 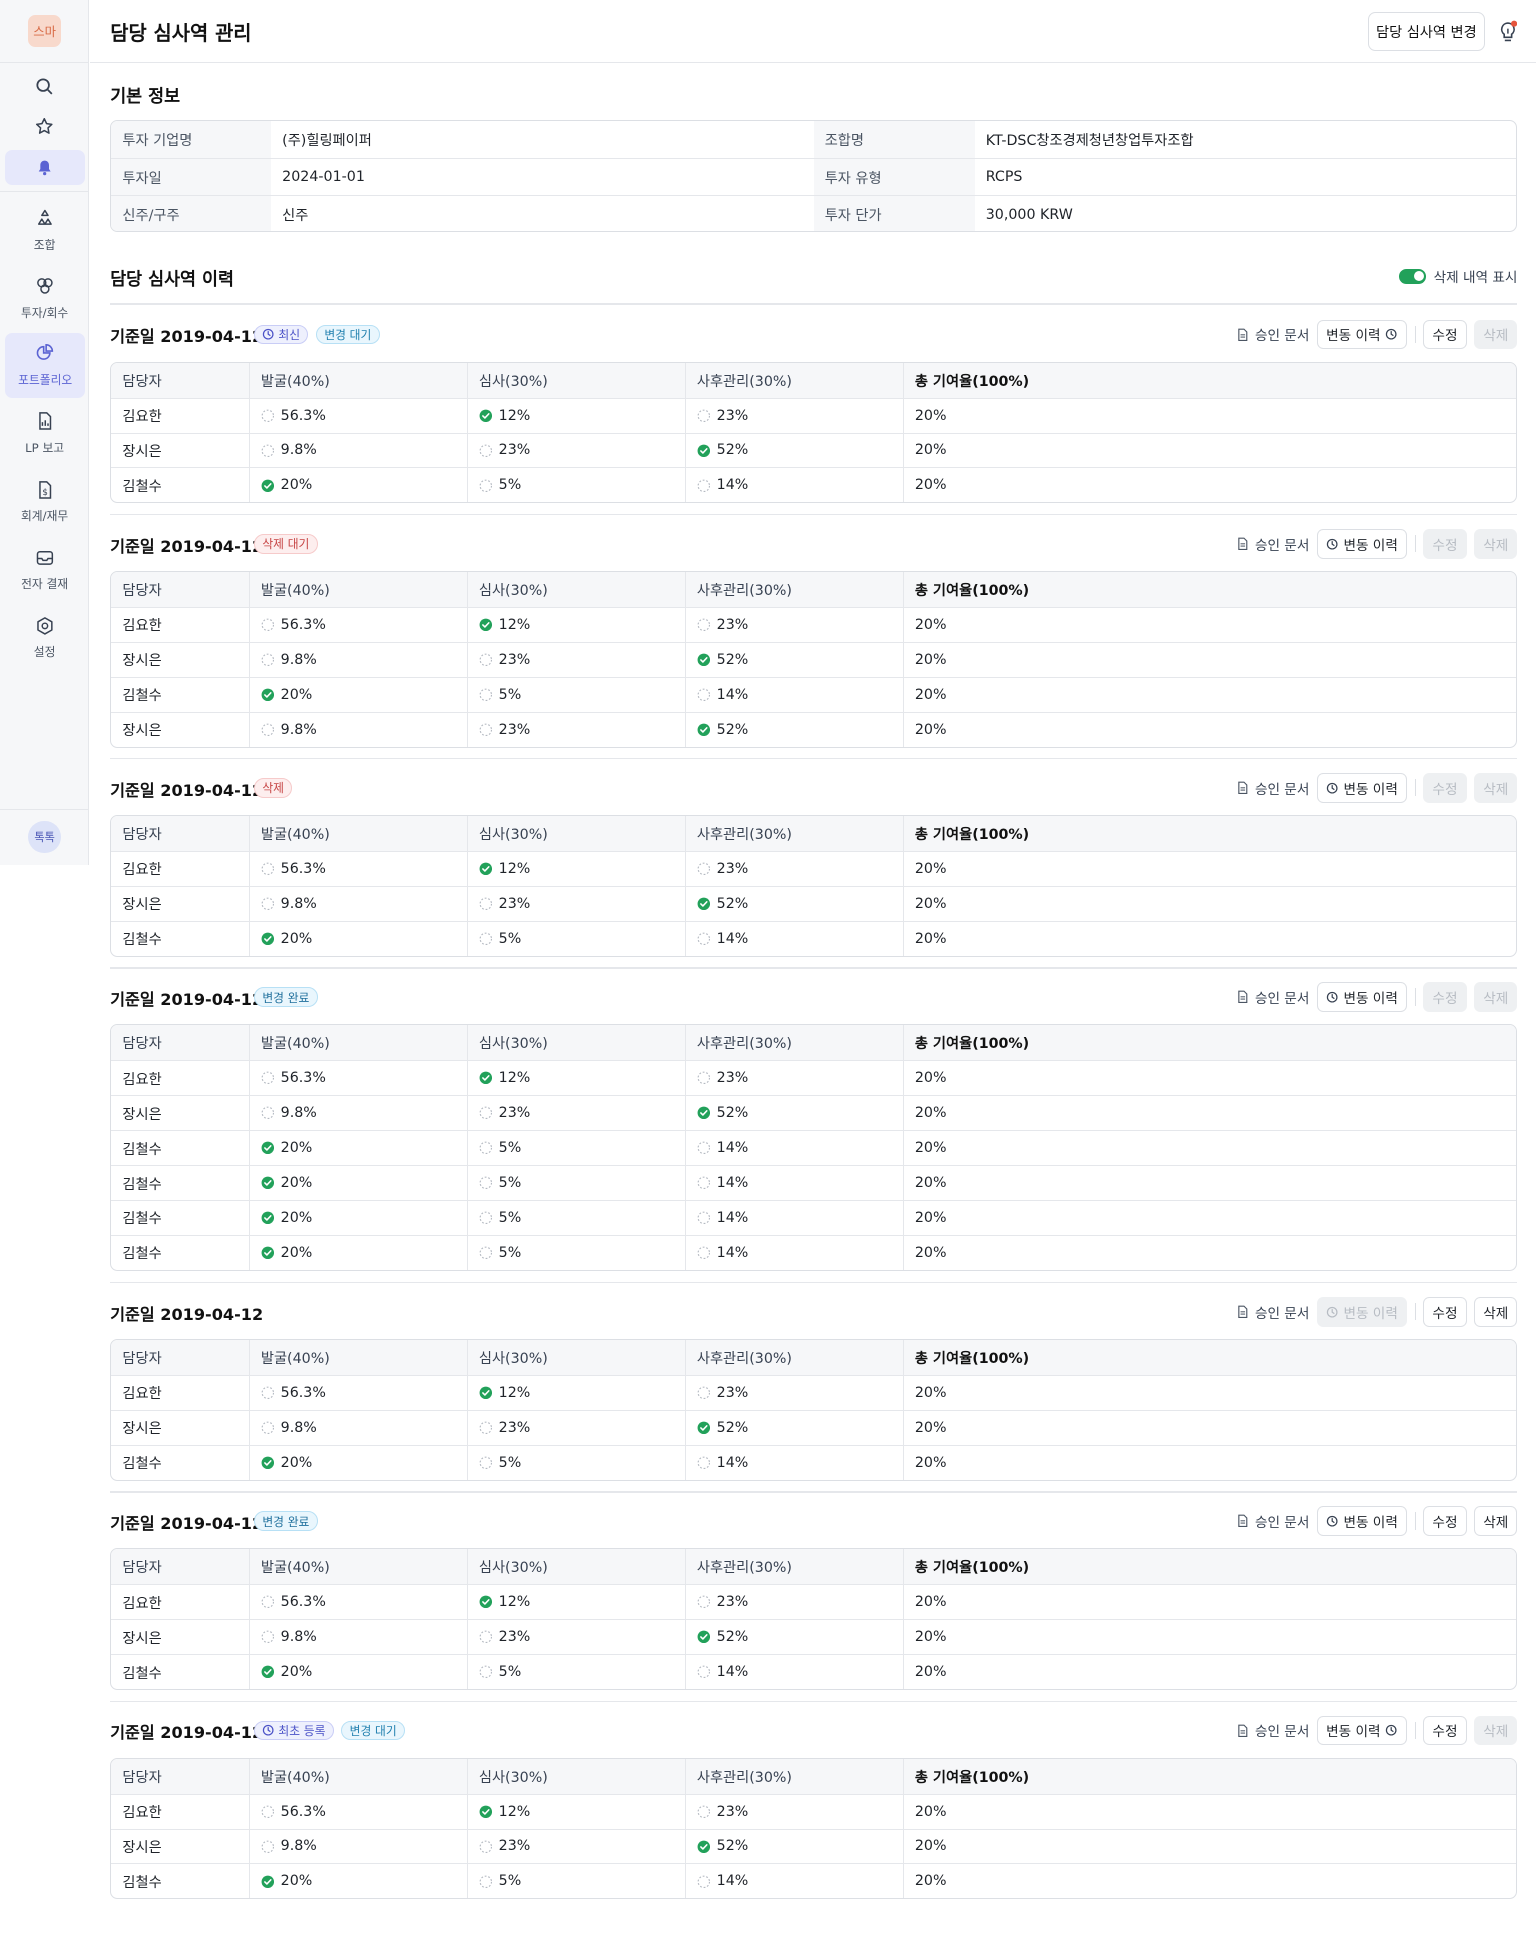 I want to click on table-row: 장시은 9.8% 23% 52% 20%, so click(x=814, y=1637).